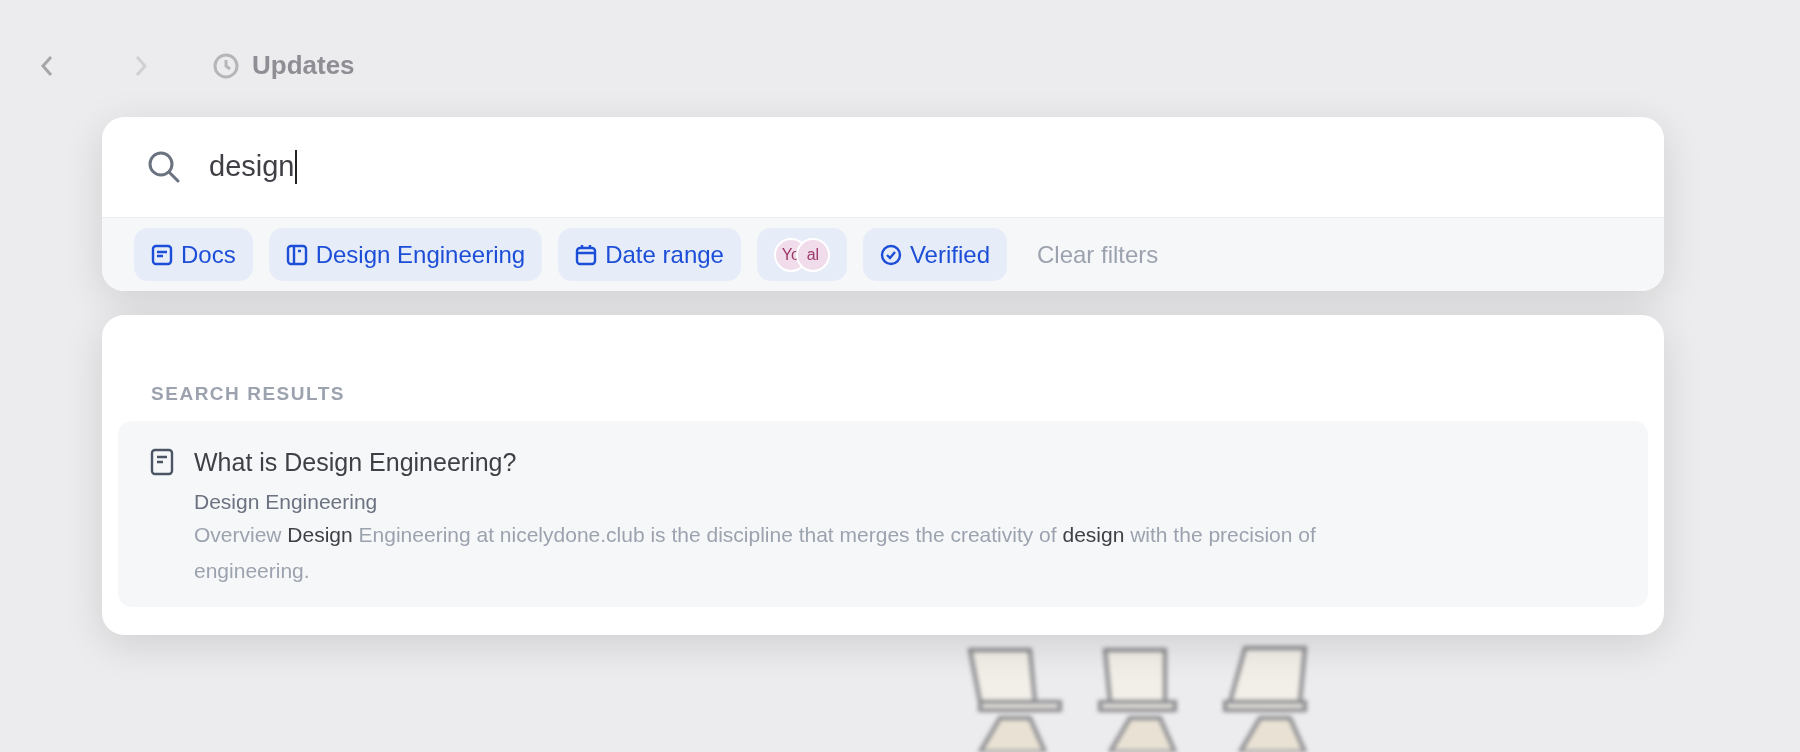  What do you see at coordinates (296, 254) in the screenshot?
I see `panel-icon` at bounding box center [296, 254].